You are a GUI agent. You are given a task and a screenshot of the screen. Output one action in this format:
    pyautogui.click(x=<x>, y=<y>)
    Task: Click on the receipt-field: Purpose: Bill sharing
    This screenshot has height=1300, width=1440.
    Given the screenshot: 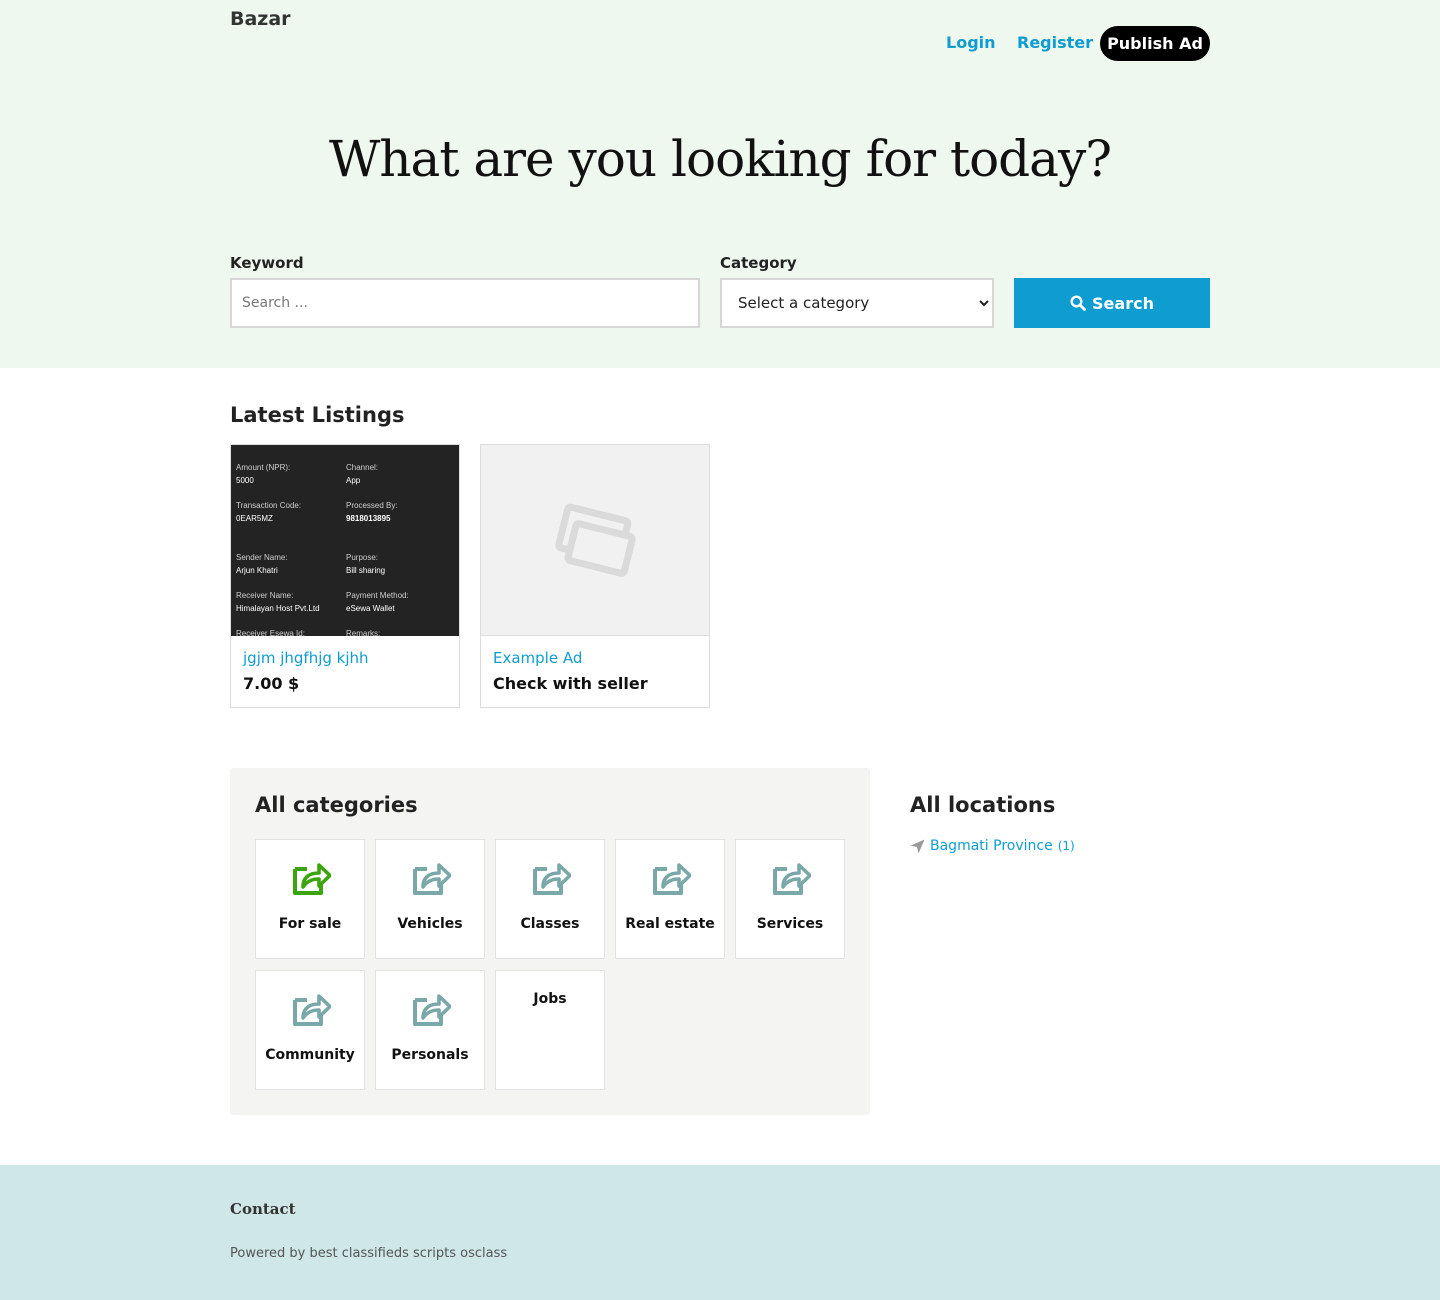 What is the action you would take?
    pyautogui.click(x=366, y=564)
    